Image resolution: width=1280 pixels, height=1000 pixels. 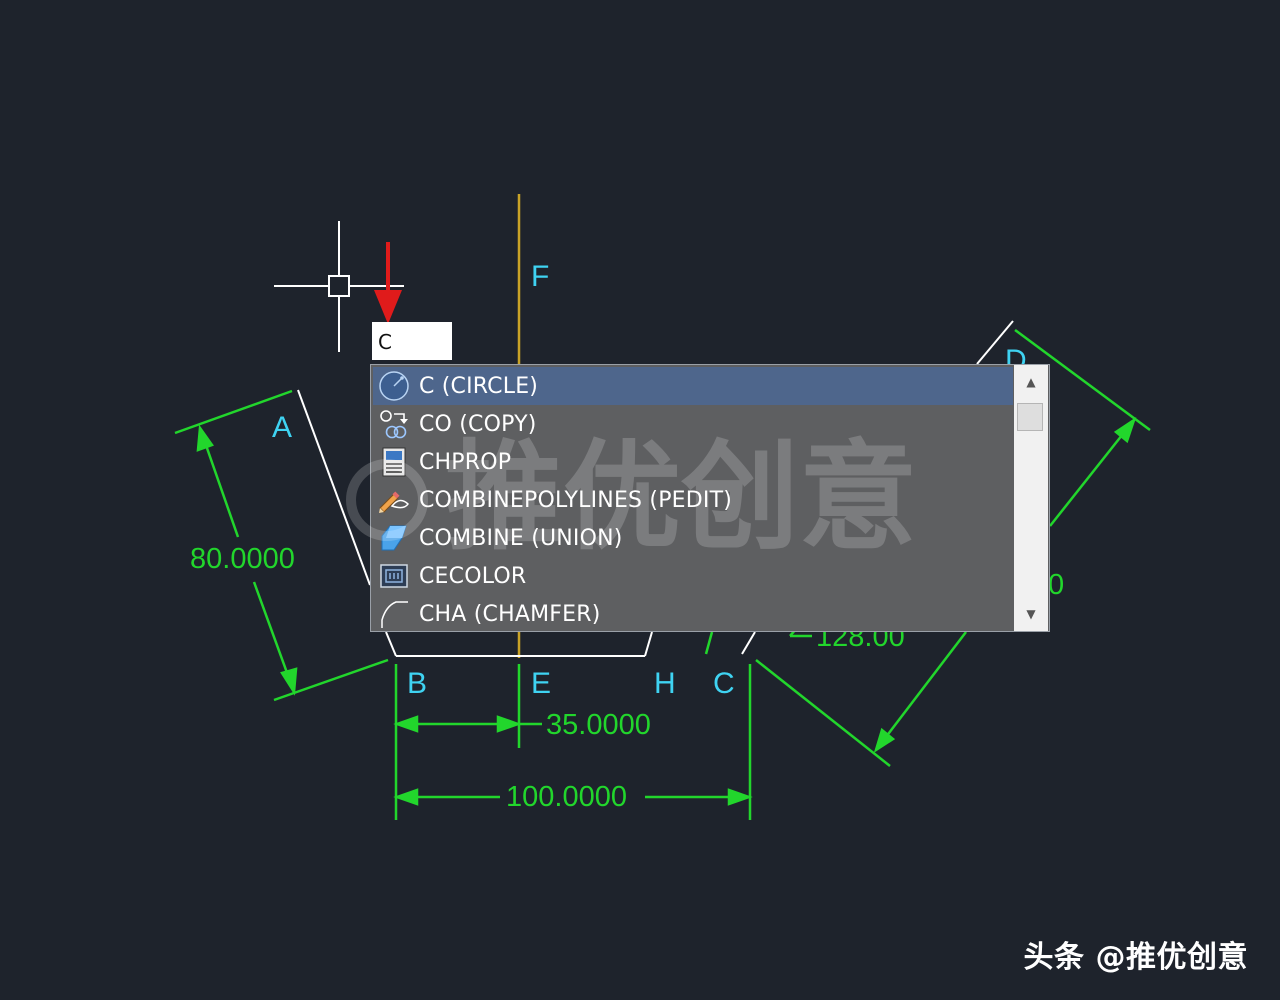 What do you see at coordinates (394, 538) in the screenshot?
I see `union-icon` at bounding box center [394, 538].